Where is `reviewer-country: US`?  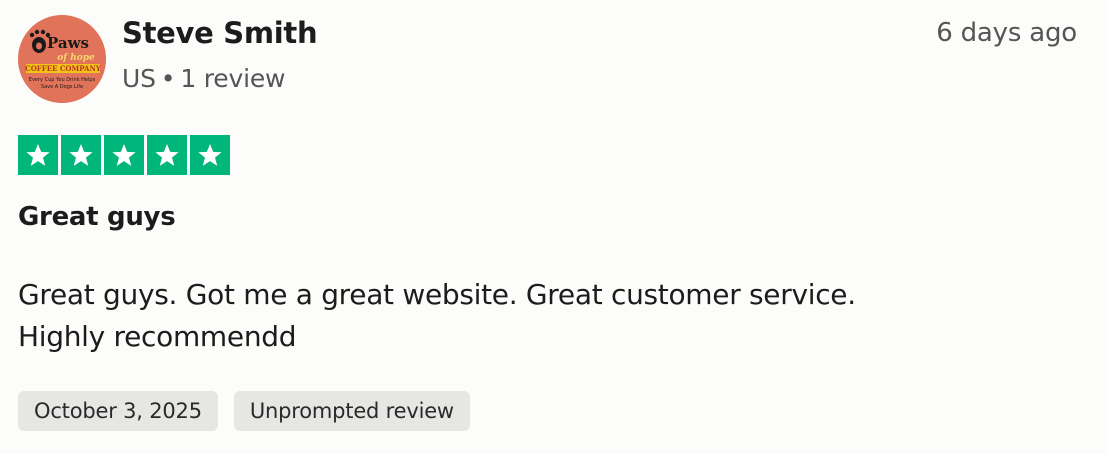 reviewer-country: US is located at coordinates (139, 78).